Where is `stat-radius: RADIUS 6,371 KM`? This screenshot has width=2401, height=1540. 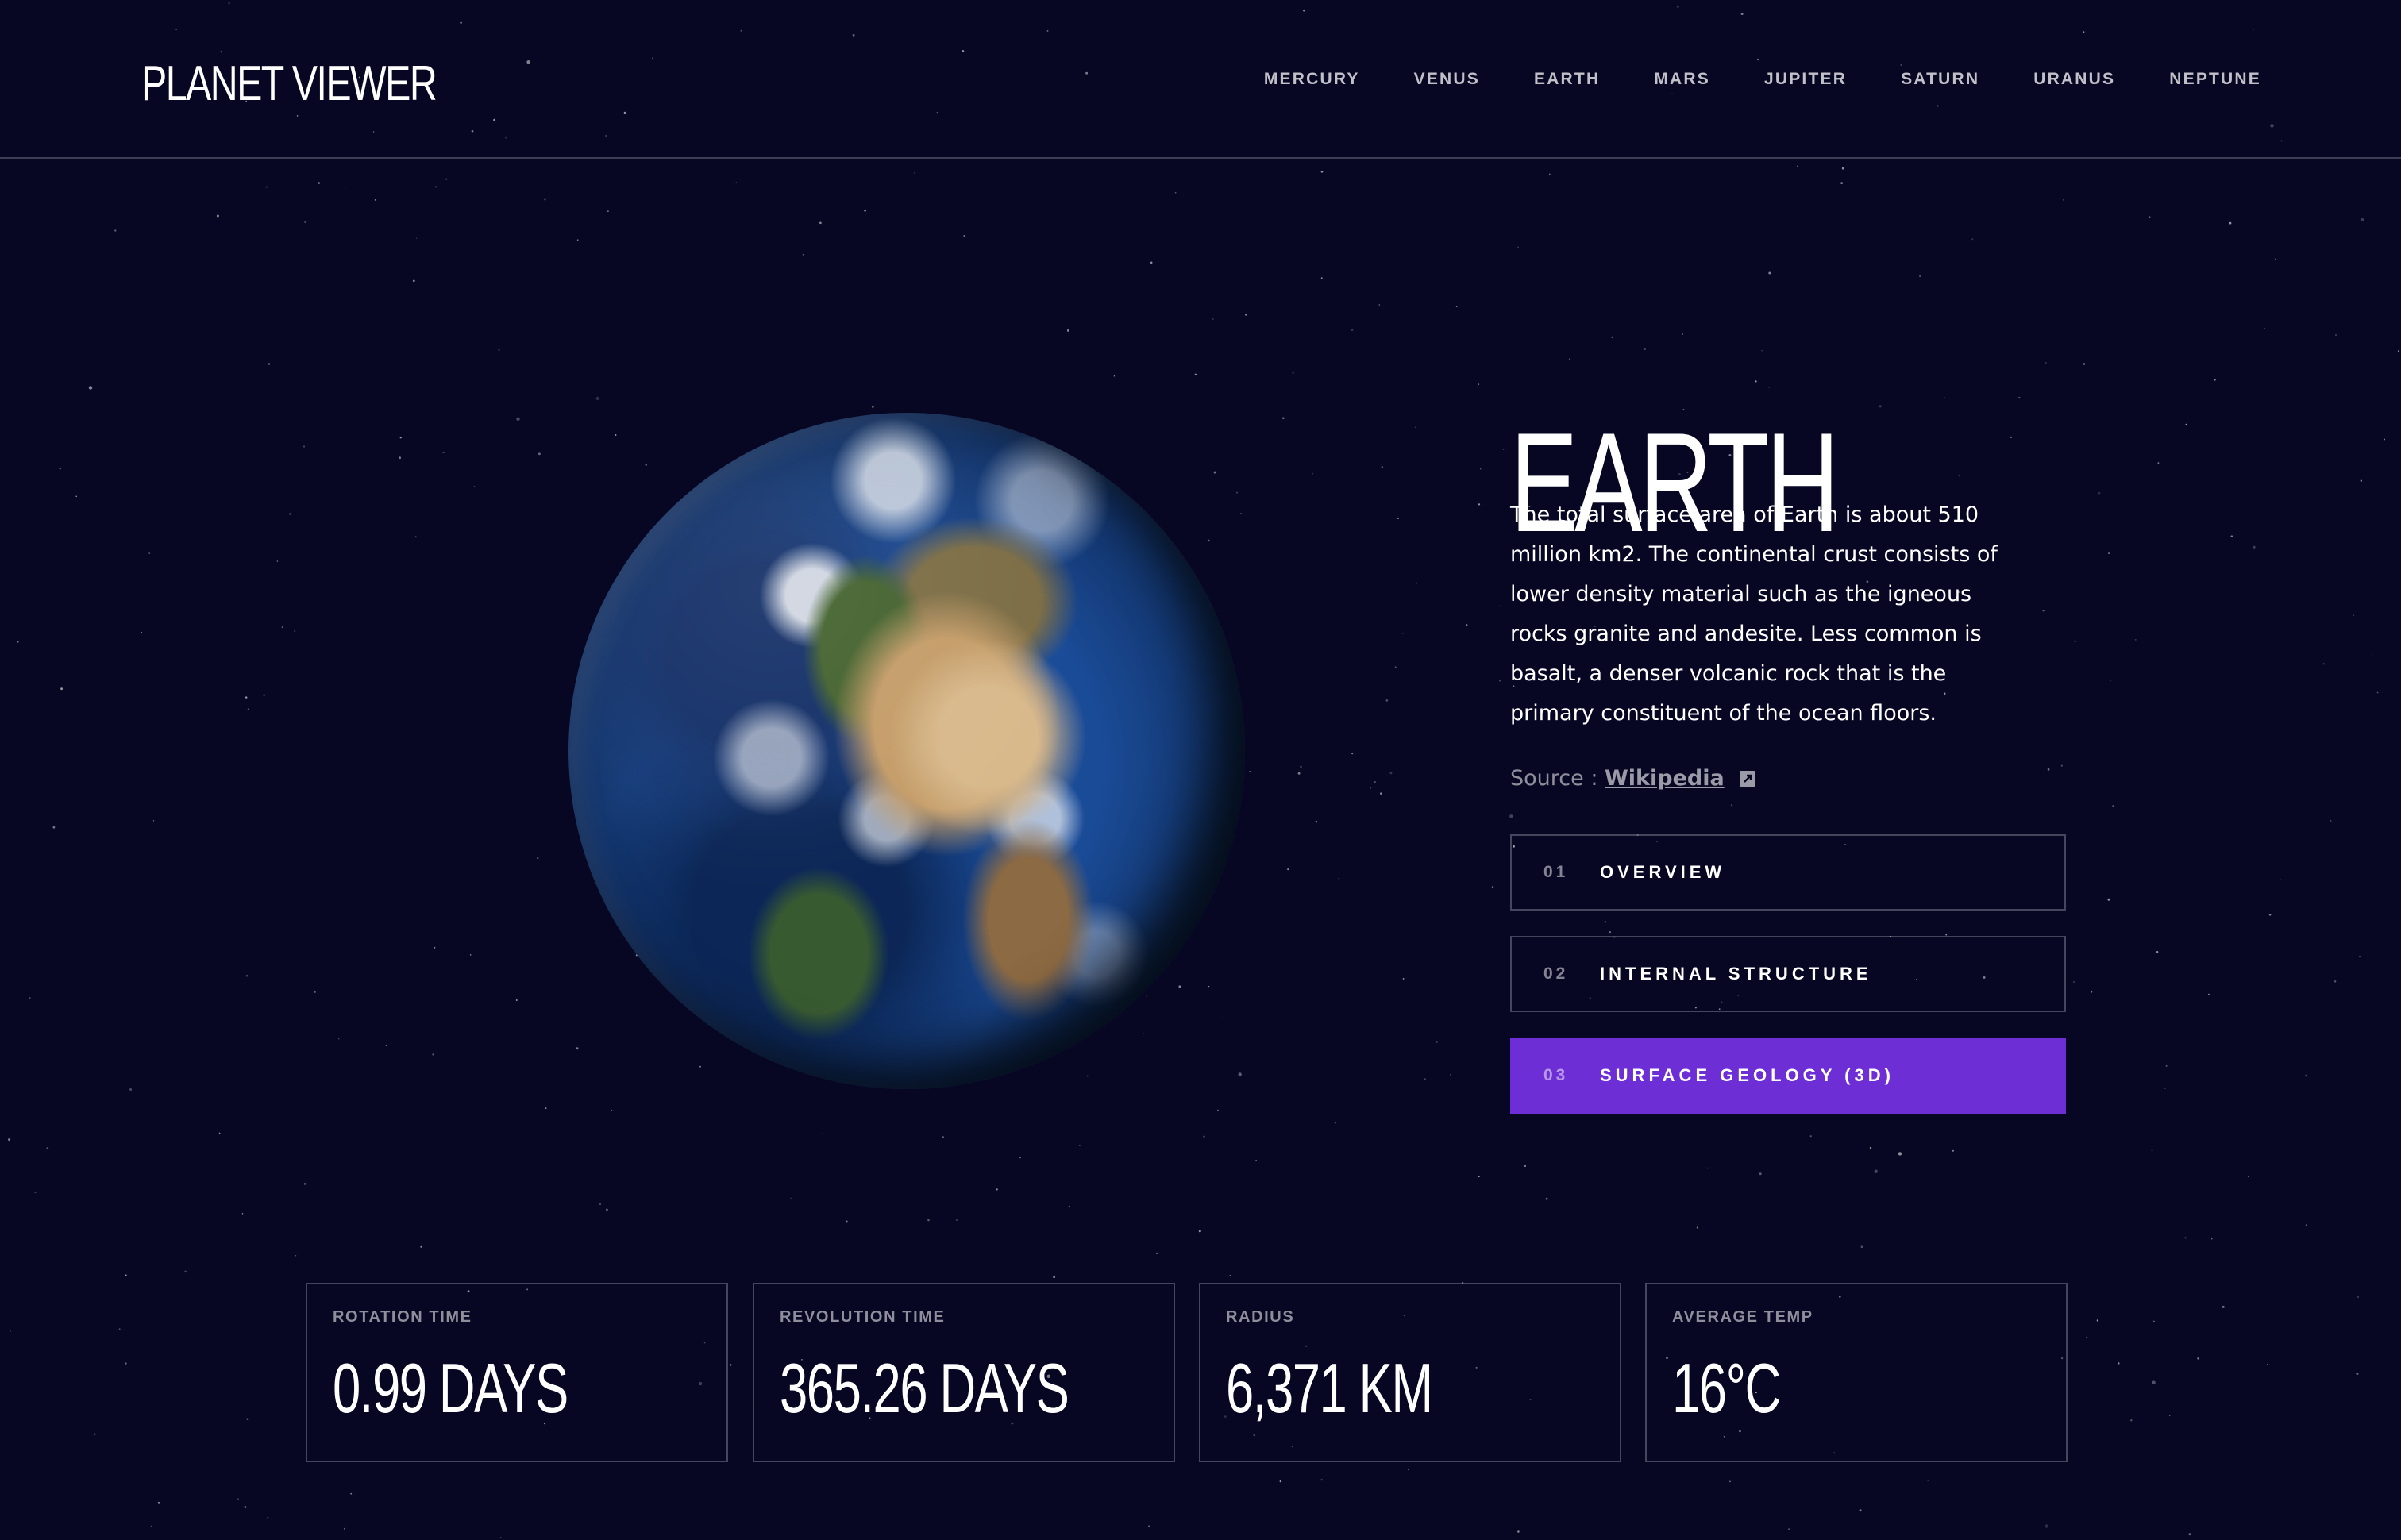
stat-radius: RADIUS 6,371 KM is located at coordinates (1410, 1372).